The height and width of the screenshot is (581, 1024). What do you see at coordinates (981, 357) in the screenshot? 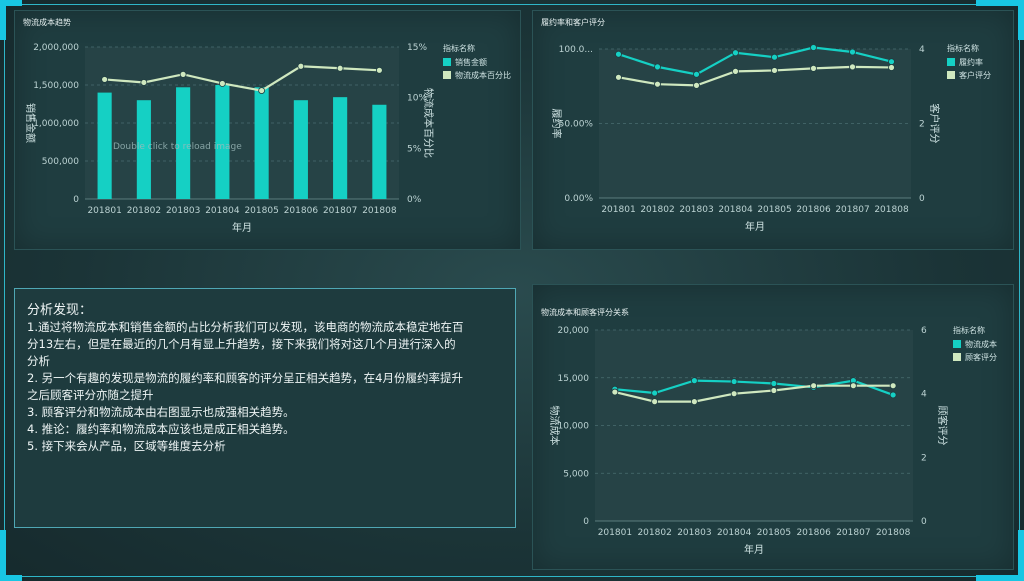
I see `legend-label: 顾客评分` at bounding box center [981, 357].